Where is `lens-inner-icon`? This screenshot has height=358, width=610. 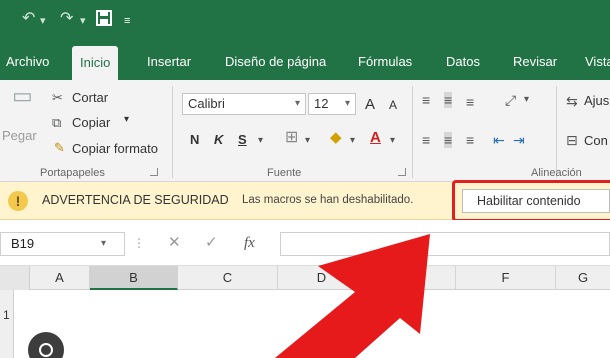 lens-inner-icon is located at coordinates (46, 350).